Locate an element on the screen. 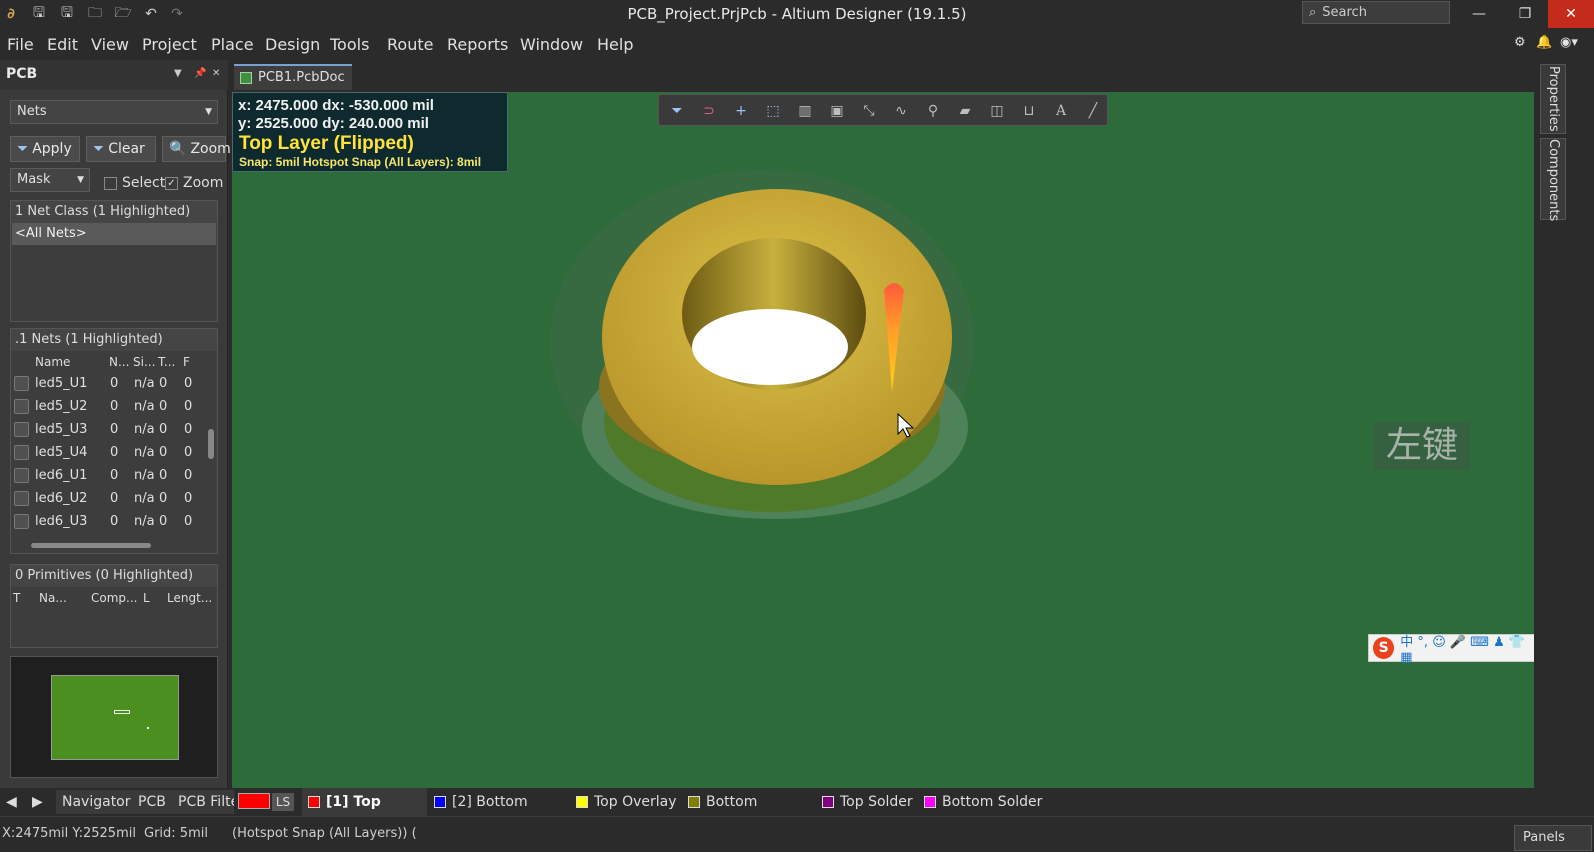 The height and width of the screenshot is (852, 1594). restore-button: ❐ is located at coordinates (1525, 14).